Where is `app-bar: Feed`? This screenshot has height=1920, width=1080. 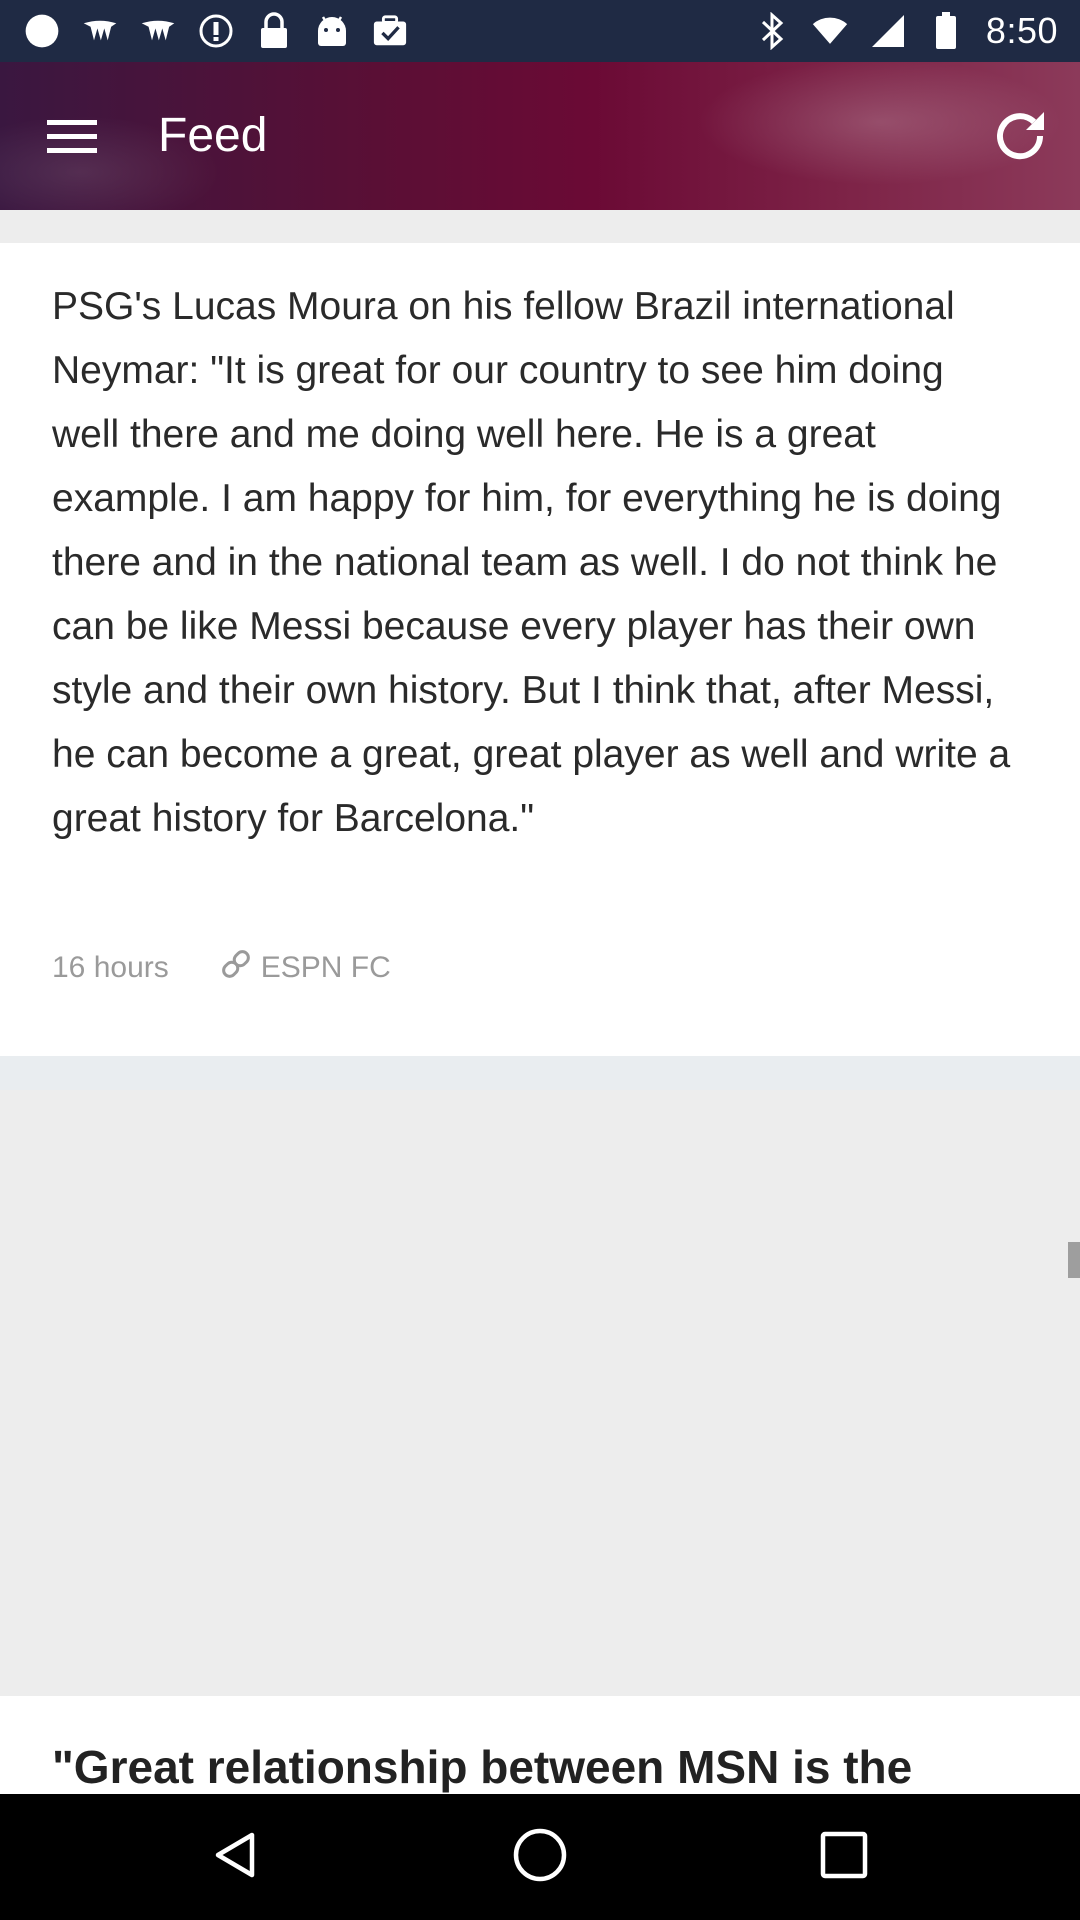
app-bar: Feed is located at coordinates (540, 136).